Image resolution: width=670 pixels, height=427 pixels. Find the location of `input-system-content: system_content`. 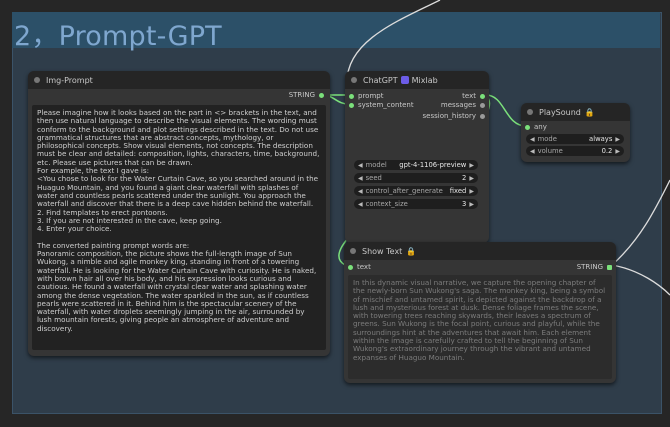

input-system-content: system_content is located at coordinates (381, 105).